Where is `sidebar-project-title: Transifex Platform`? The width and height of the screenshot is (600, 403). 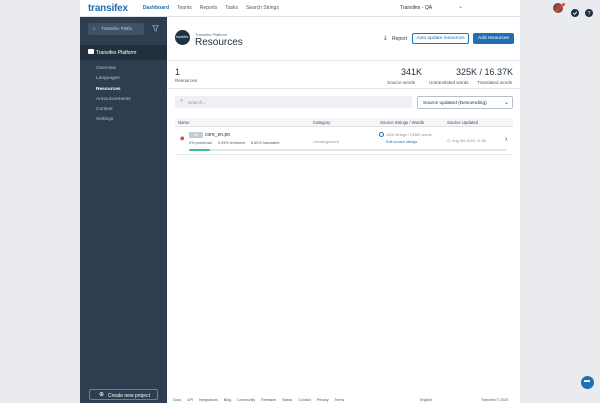
sidebar-project-title: Transifex Platform is located at coordinates (123, 52).